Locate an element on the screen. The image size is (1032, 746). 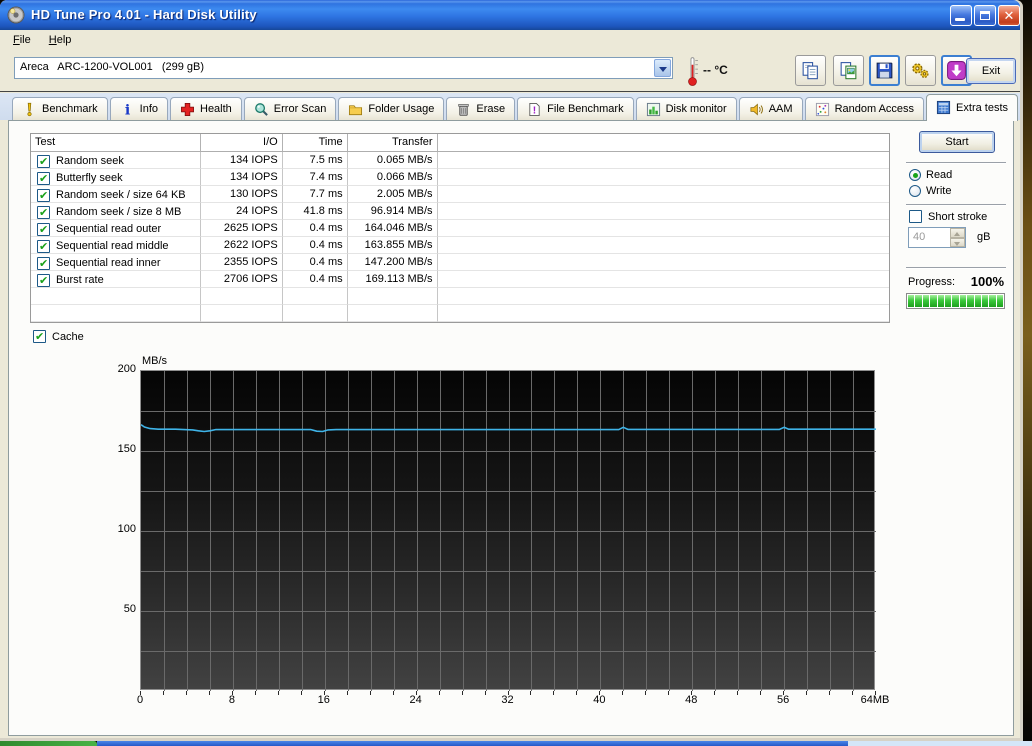
test-time: 0.4 ms is located at coordinates (315, 245).